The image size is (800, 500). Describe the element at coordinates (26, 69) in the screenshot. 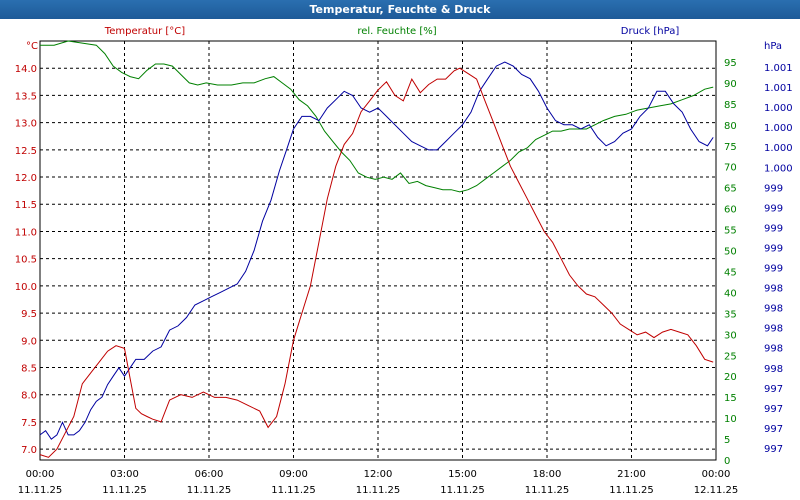

I see `temperature-tick-label: 14.0` at that location.